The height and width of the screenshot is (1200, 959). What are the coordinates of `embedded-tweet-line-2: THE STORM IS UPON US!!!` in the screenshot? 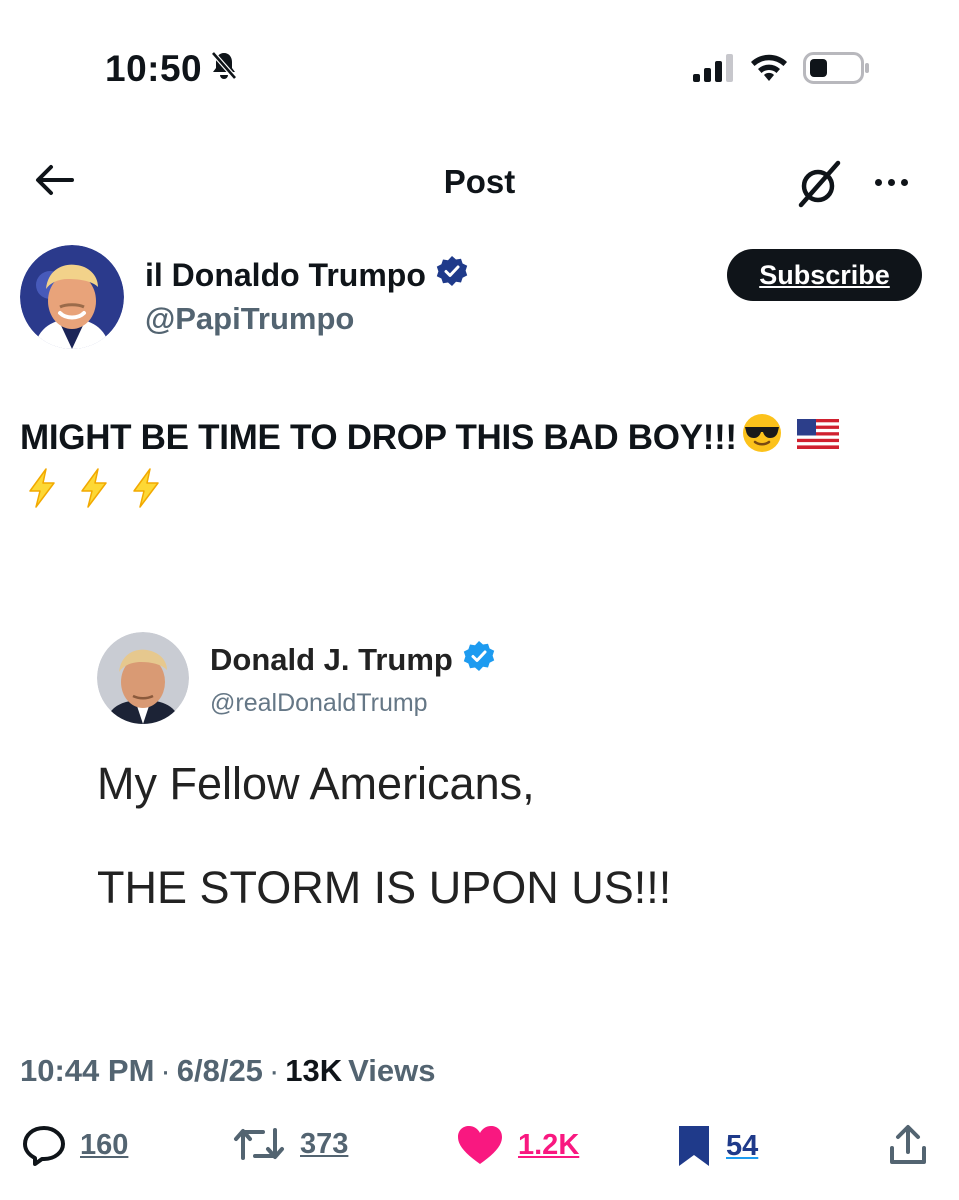 It's located at (384, 887).